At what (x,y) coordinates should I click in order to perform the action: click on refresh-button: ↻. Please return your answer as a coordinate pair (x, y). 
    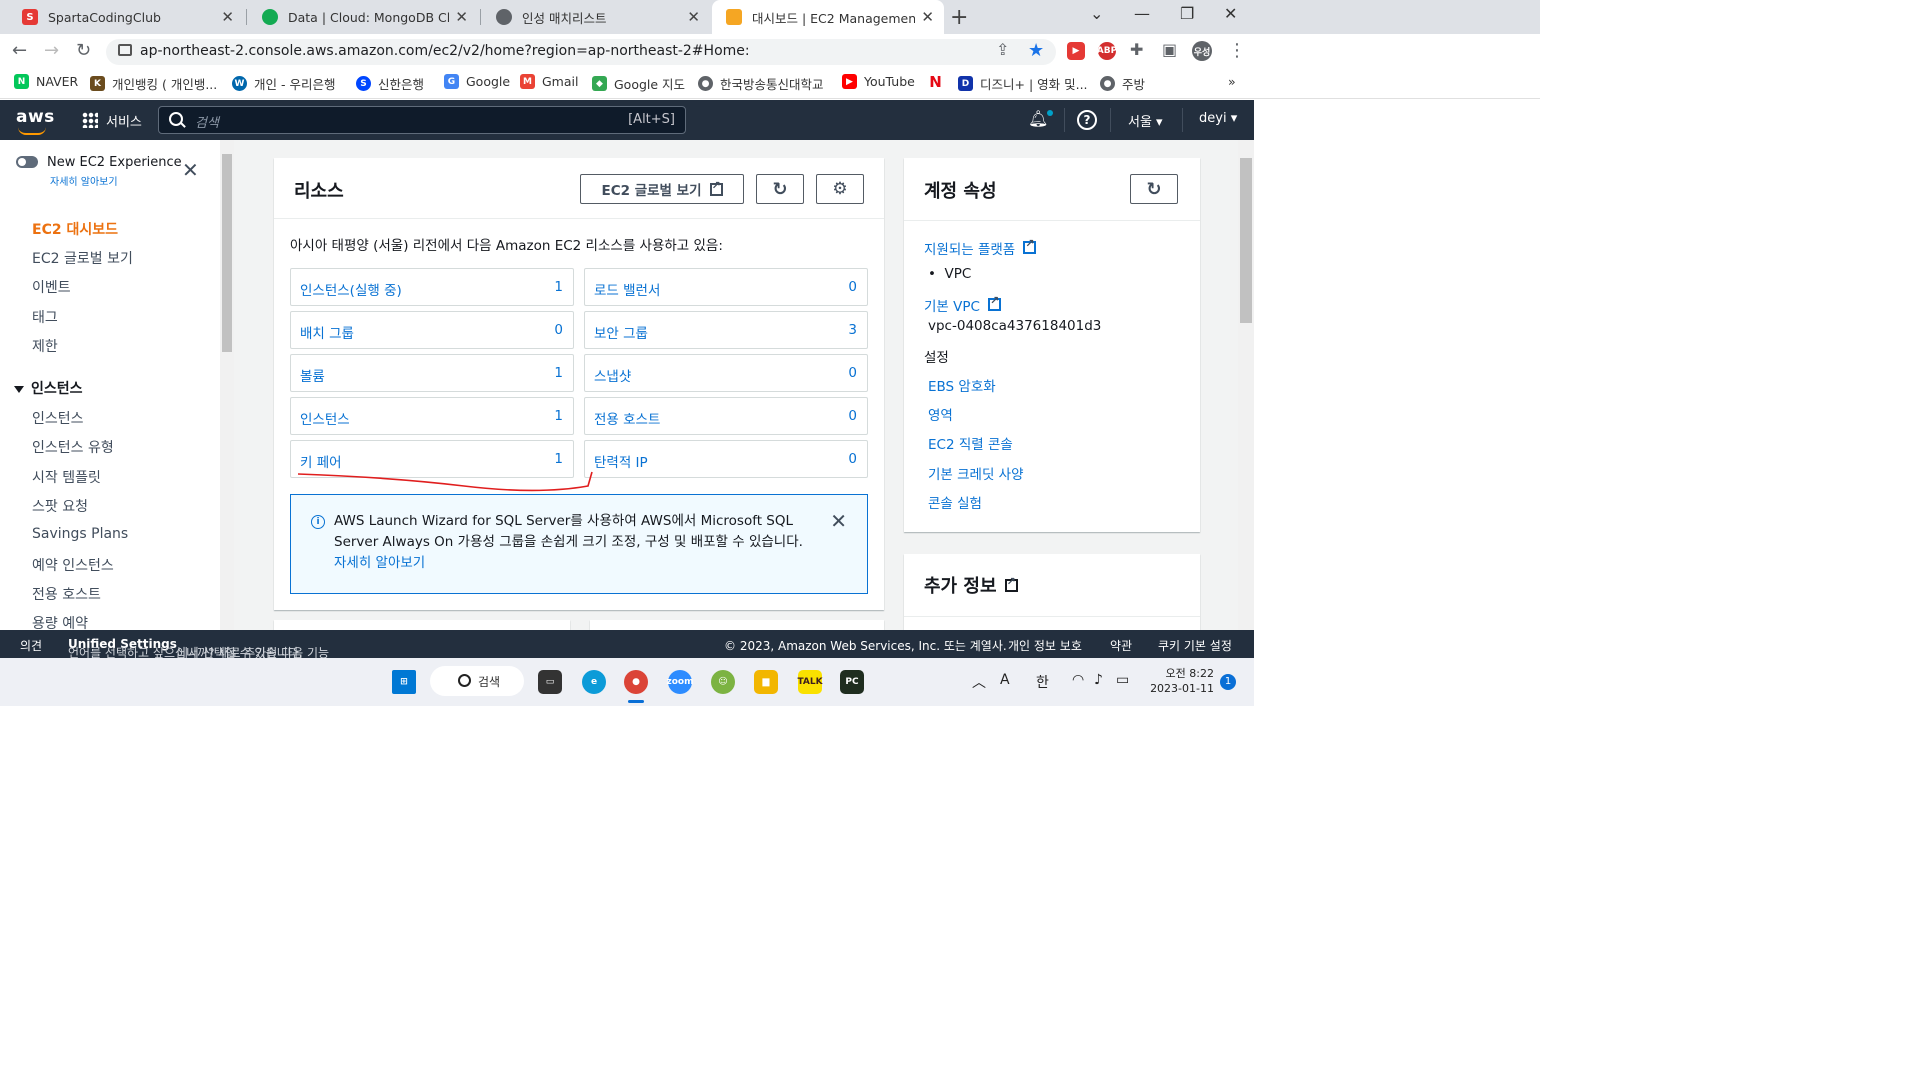
    Looking at the image, I should click on (780, 189).